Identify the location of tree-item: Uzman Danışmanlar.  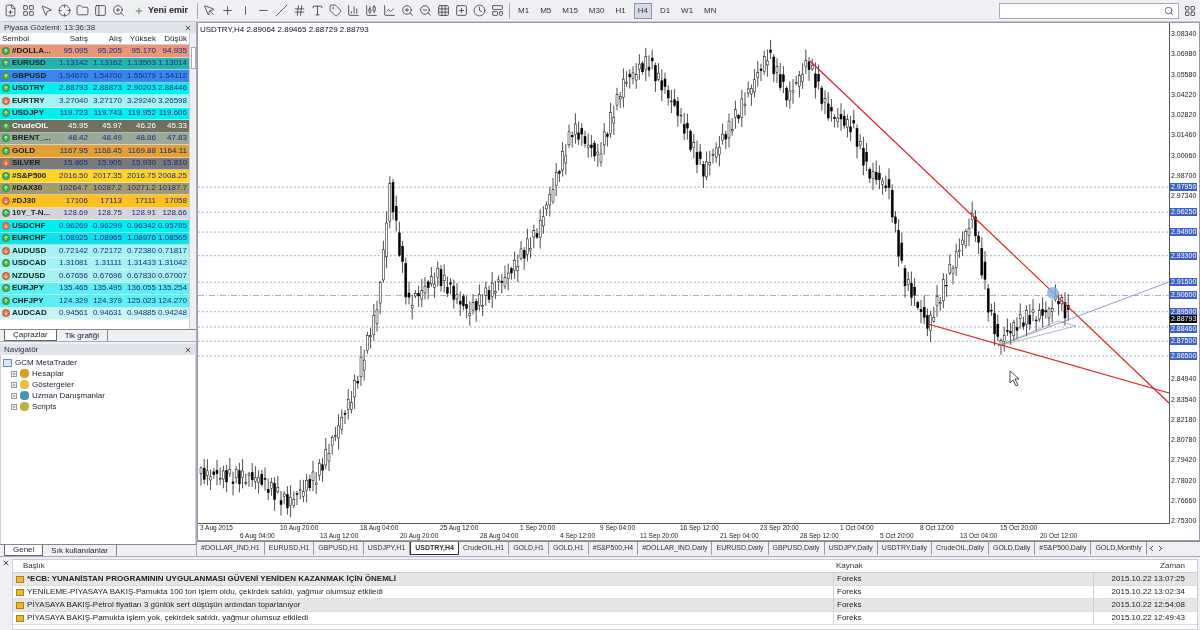
(68, 395).